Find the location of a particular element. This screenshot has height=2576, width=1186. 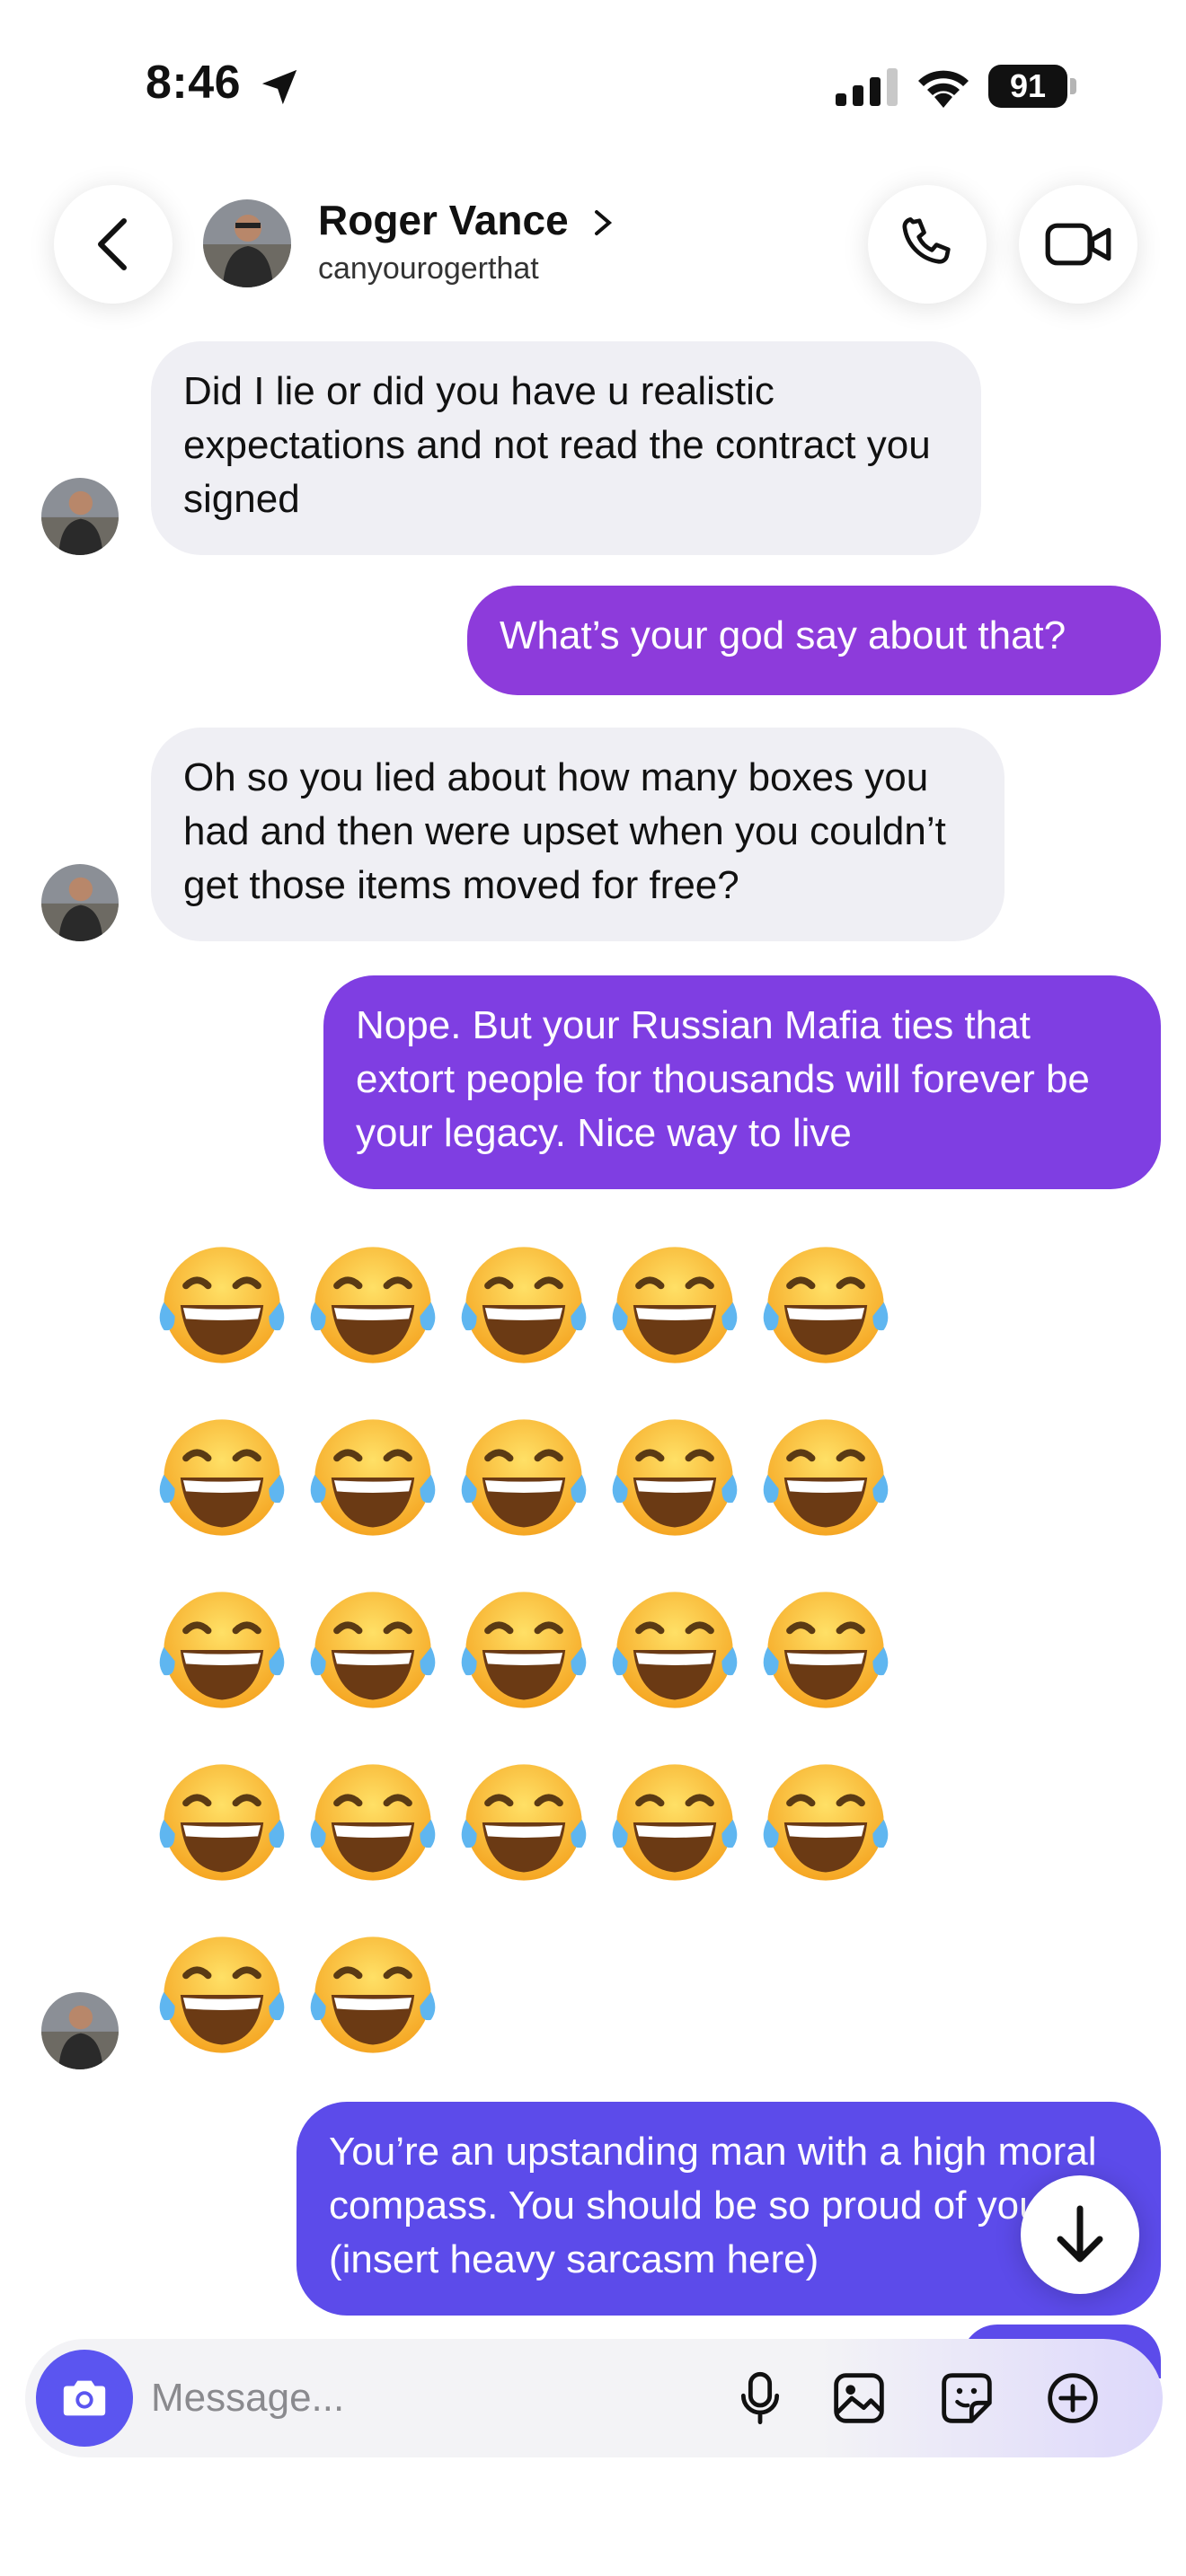

sticker-icon is located at coordinates (967, 2398).